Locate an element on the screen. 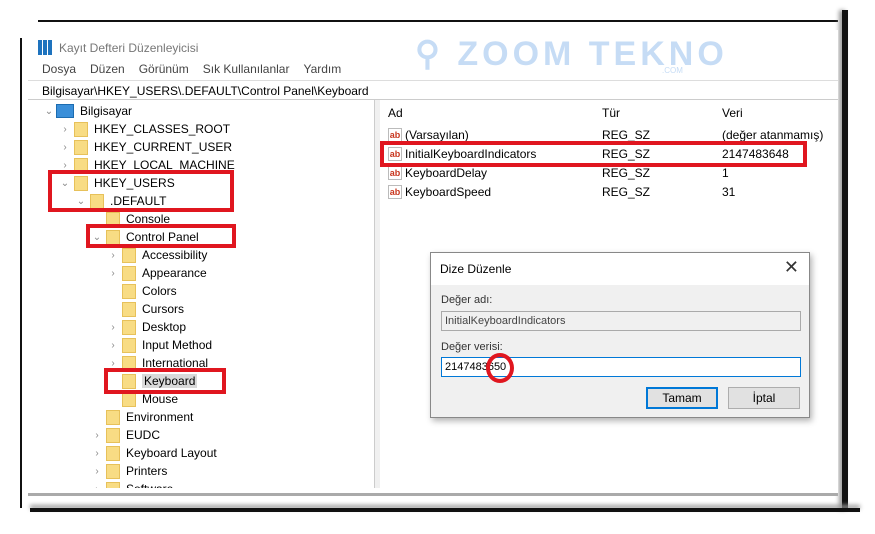 This screenshot has width=875, height=534. tree-item: › Appearance is located at coordinates (157, 273).